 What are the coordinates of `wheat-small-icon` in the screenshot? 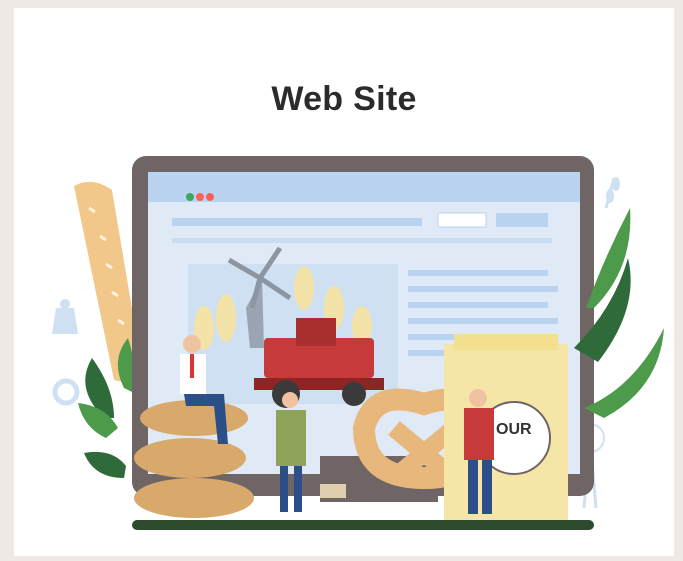 It's located at (612, 193).